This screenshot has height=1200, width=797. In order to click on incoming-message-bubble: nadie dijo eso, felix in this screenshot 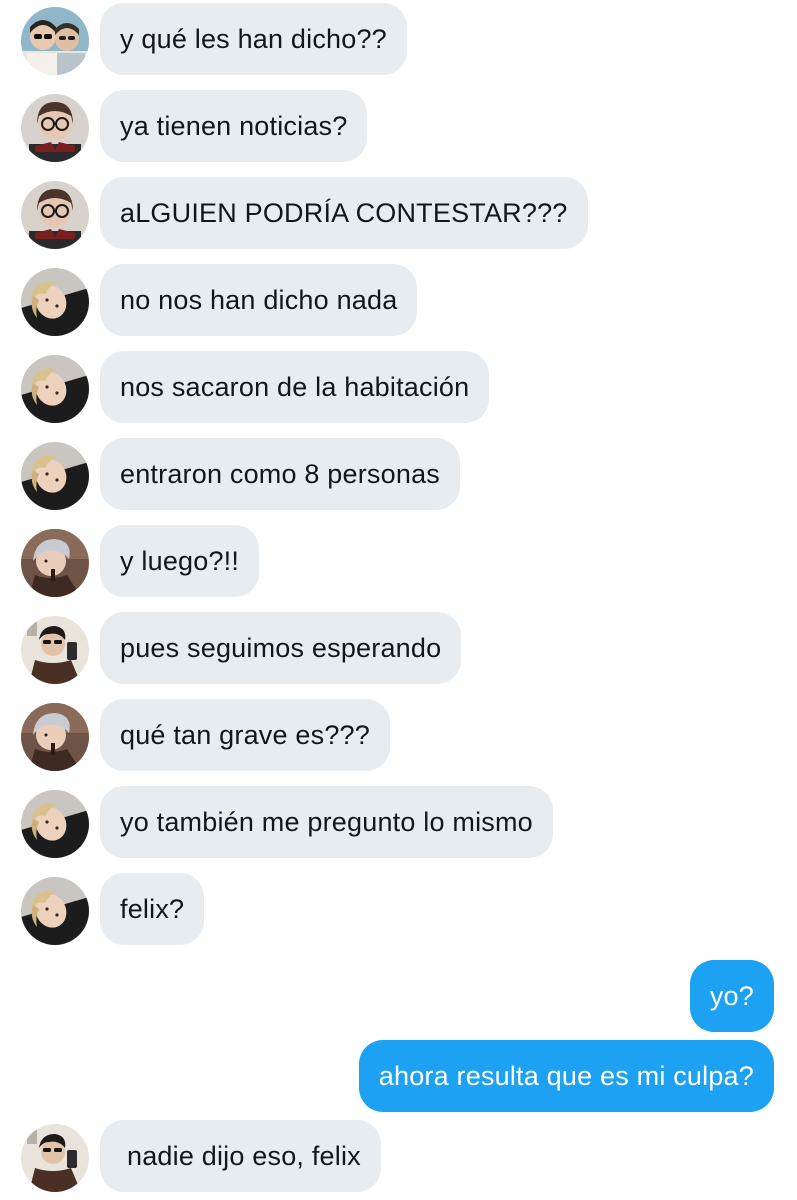, I will do `click(240, 1156)`.